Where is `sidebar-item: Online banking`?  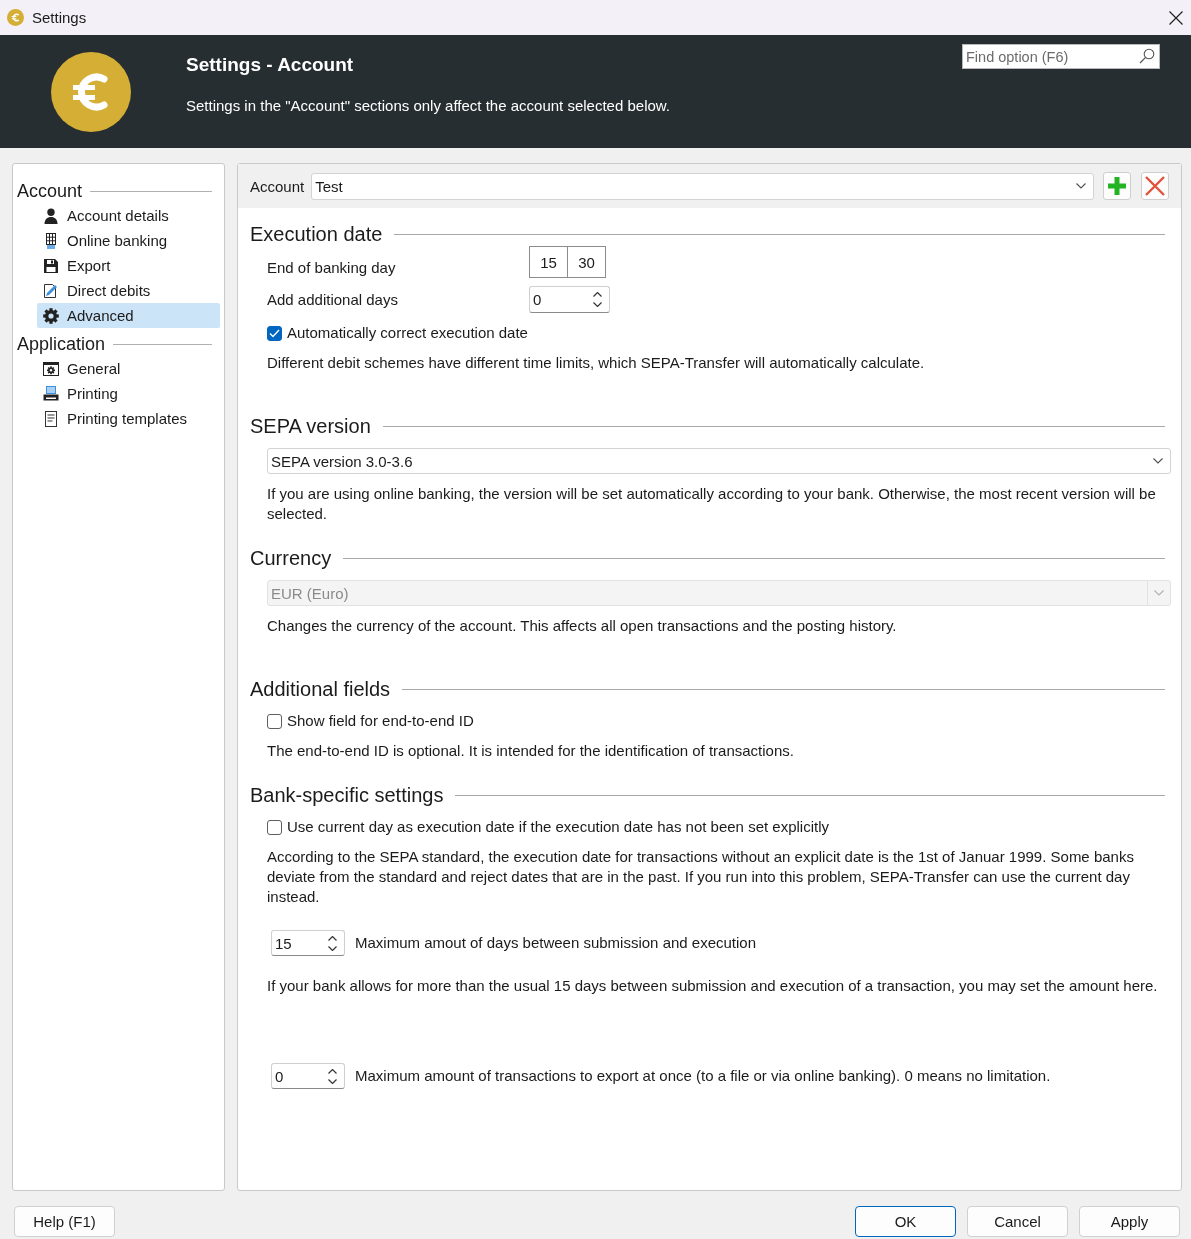 sidebar-item: Online banking is located at coordinates (128, 240).